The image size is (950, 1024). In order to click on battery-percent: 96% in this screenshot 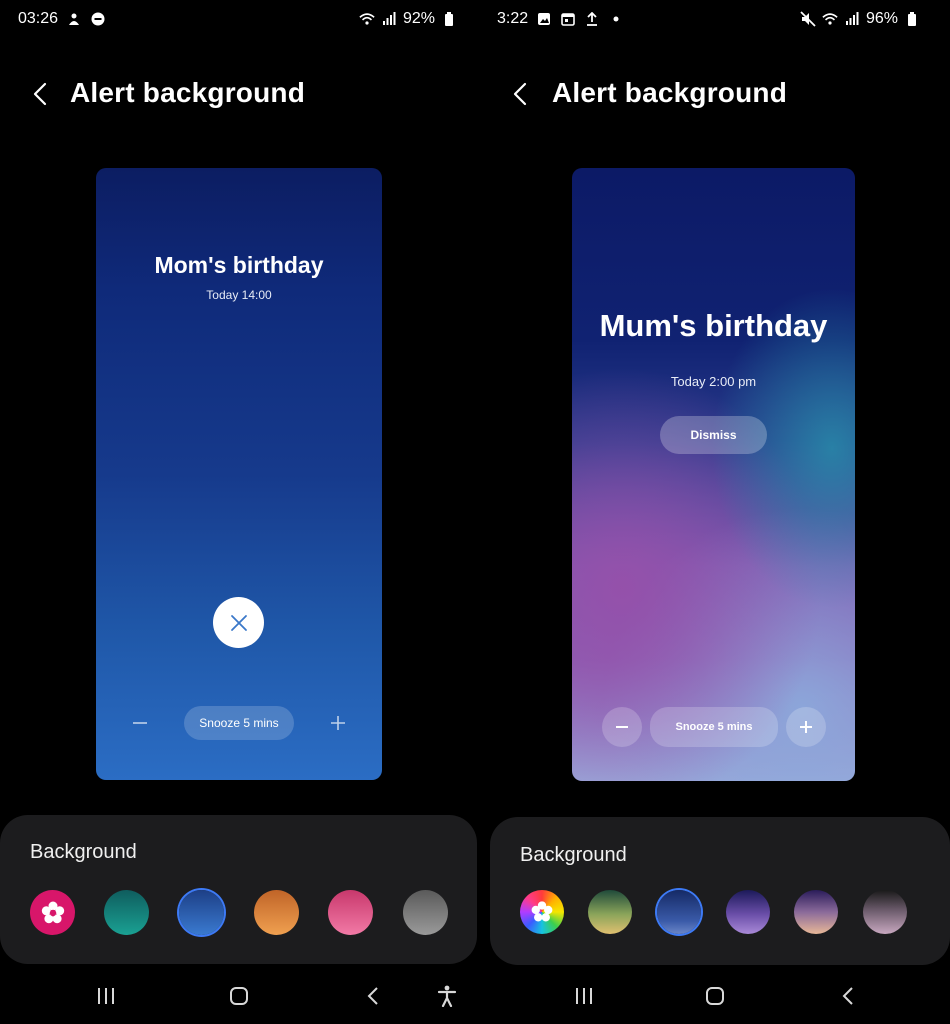, I will do `click(881, 18)`.